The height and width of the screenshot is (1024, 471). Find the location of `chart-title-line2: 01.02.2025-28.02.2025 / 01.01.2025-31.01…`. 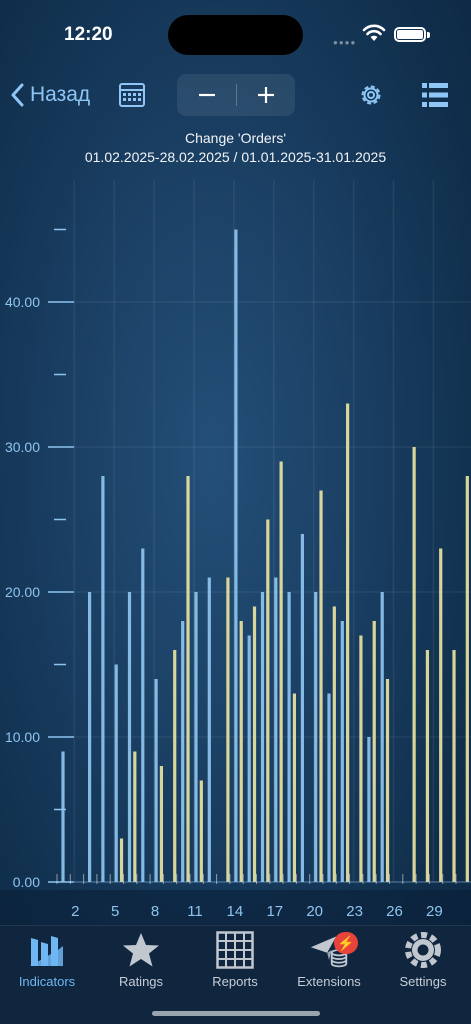

chart-title-line2: 01.02.2025-28.02.2025 / 01.01.2025-31.01… is located at coordinates (235, 157).